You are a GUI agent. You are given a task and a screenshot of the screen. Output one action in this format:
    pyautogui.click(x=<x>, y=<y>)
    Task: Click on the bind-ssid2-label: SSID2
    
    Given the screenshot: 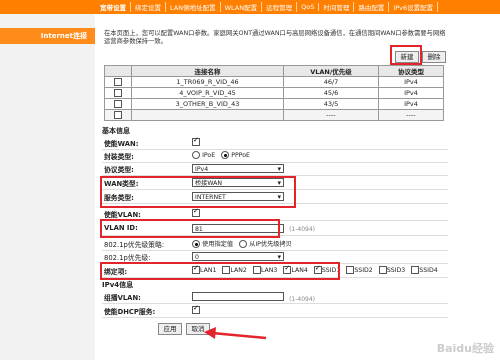 What is the action you would take?
    pyautogui.click(x=363, y=270)
    